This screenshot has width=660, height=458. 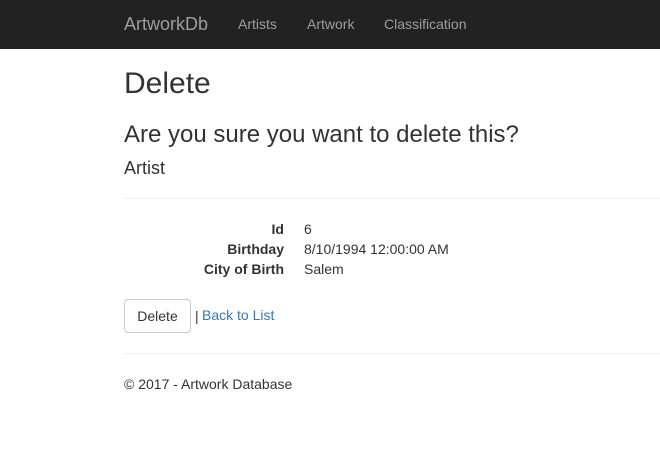 I want to click on delete-button: Delete, so click(x=157, y=316).